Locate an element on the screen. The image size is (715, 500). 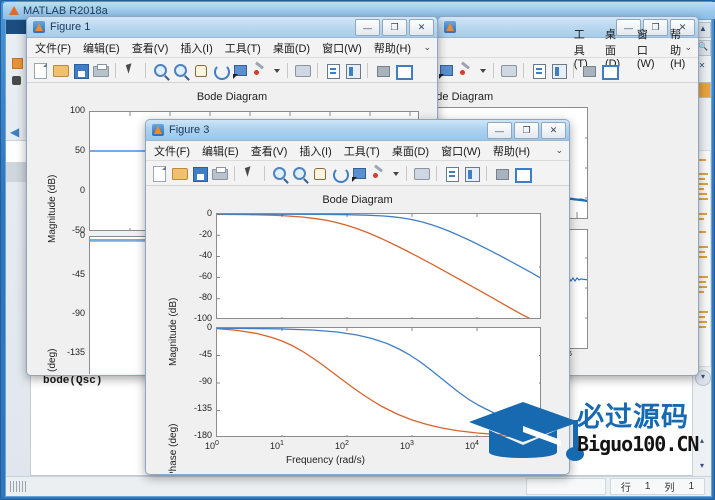
matlab-title-text: MATLAB R2018a is located at coordinates (65, 10).